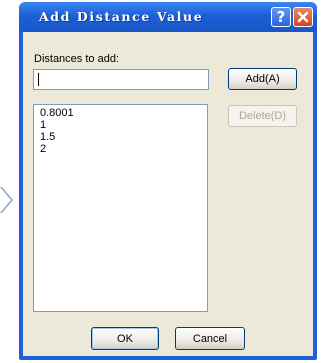  I want to click on add-button: Add(A), so click(262, 79).